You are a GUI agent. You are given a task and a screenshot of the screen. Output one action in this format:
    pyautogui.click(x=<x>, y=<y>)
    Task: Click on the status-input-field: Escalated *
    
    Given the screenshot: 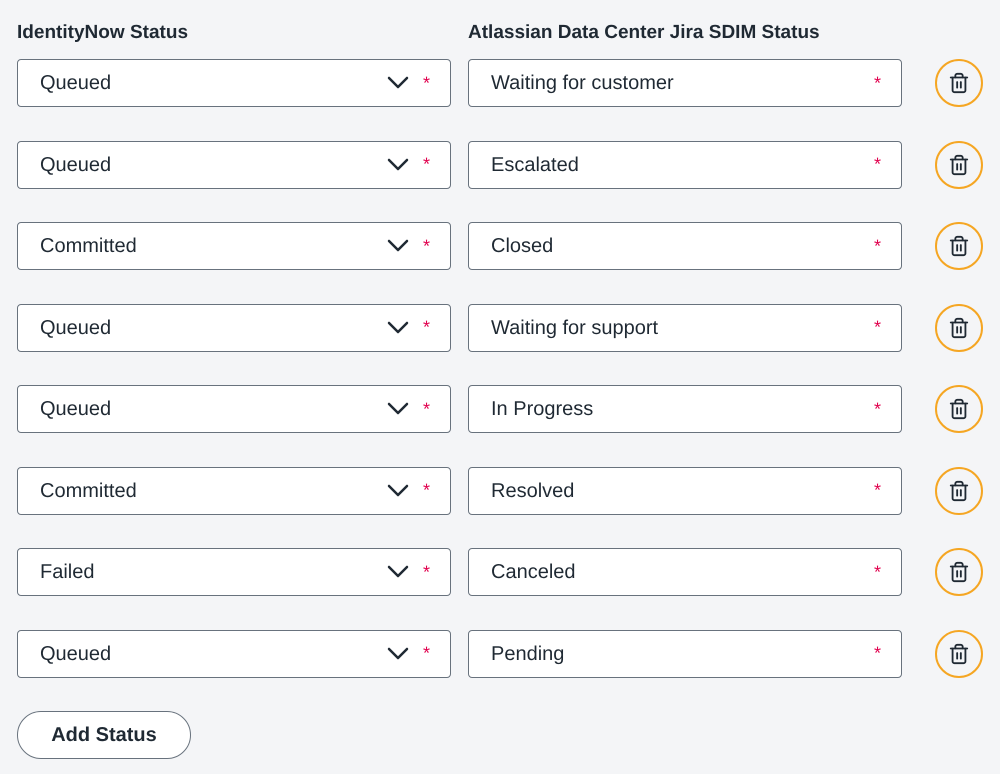 What is the action you would take?
    pyautogui.click(x=685, y=164)
    